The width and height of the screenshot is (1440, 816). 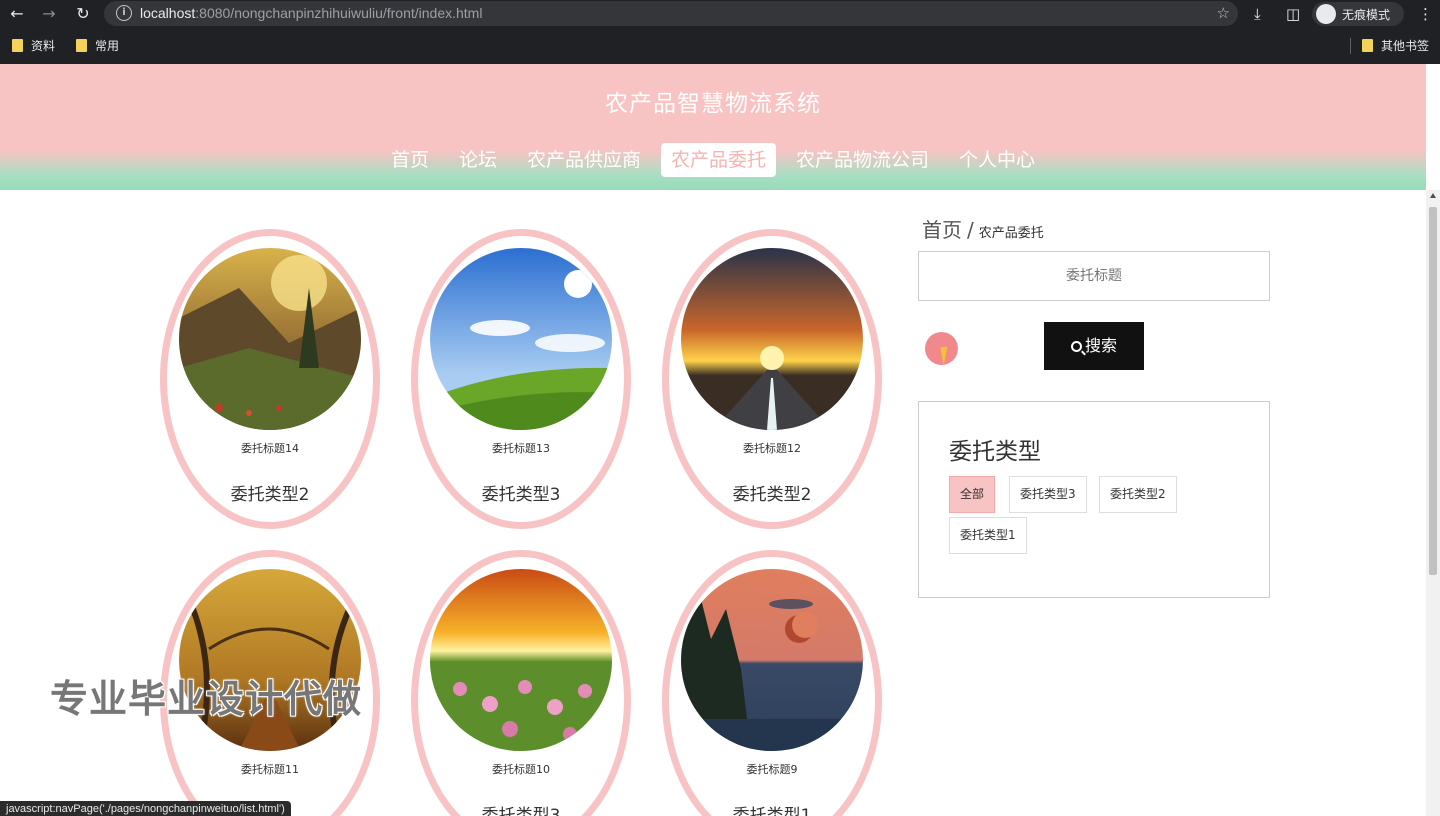 What do you see at coordinates (270, 448) in the screenshot?
I see `card-title: 委托标题14` at bounding box center [270, 448].